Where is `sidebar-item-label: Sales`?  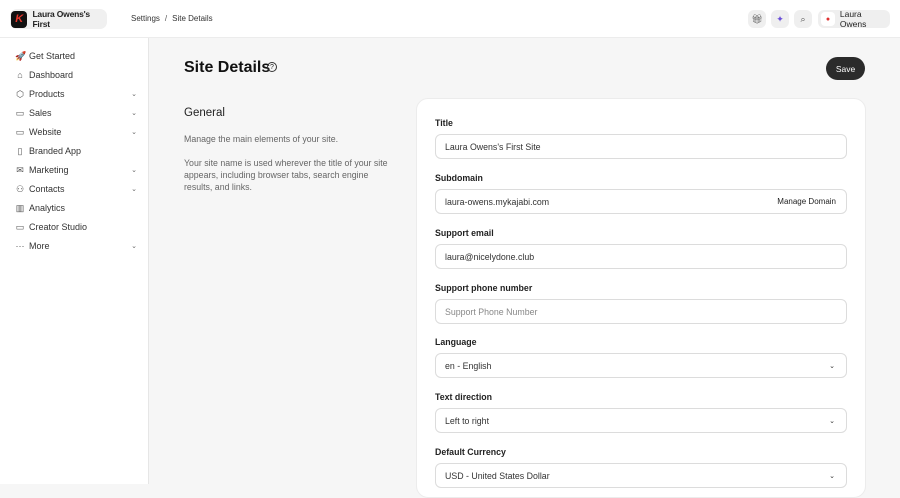 sidebar-item-label: Sales is located at coordinates (40, 113).